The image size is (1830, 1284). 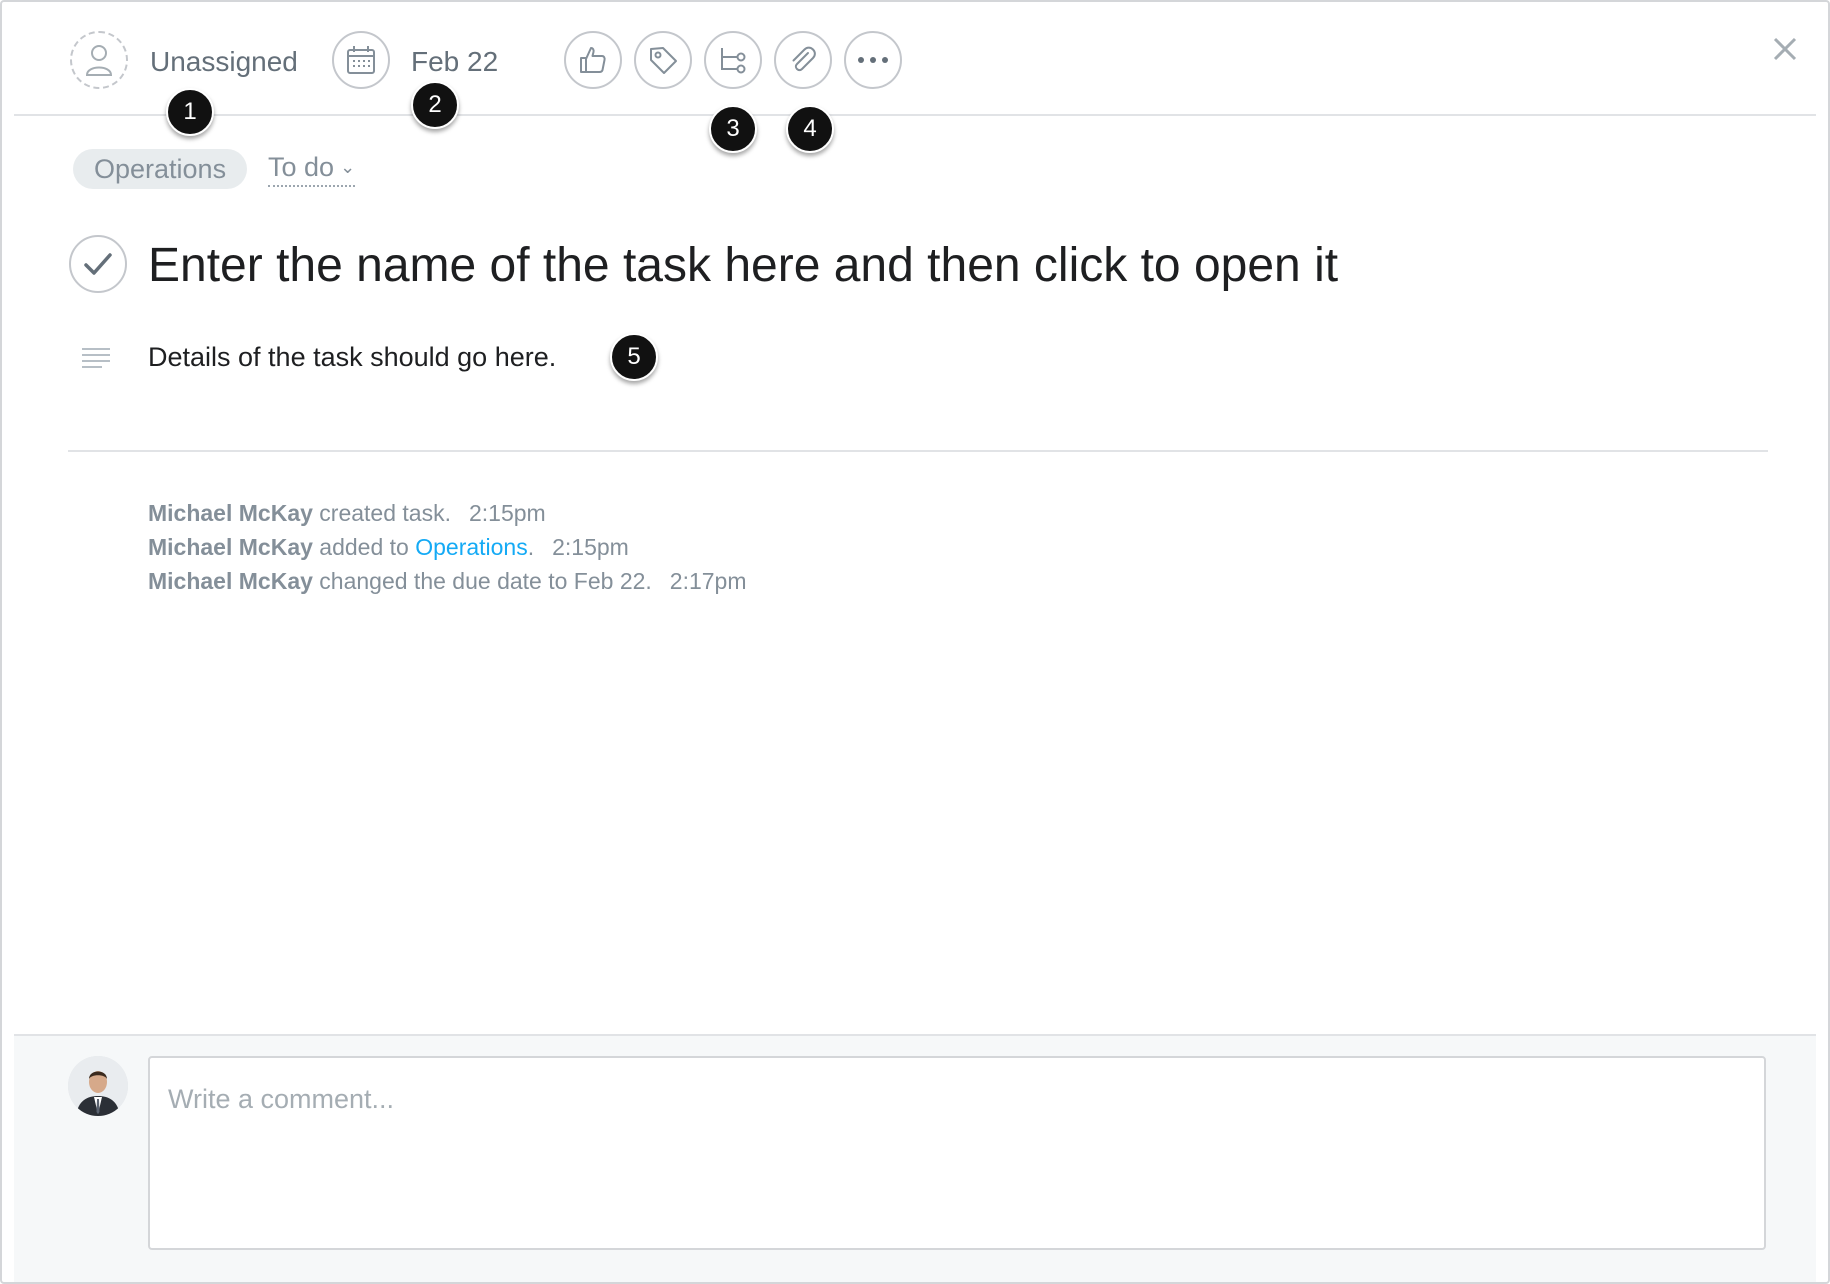 I want to click on callout-badge-4: 4, so click(x=810, y=129).